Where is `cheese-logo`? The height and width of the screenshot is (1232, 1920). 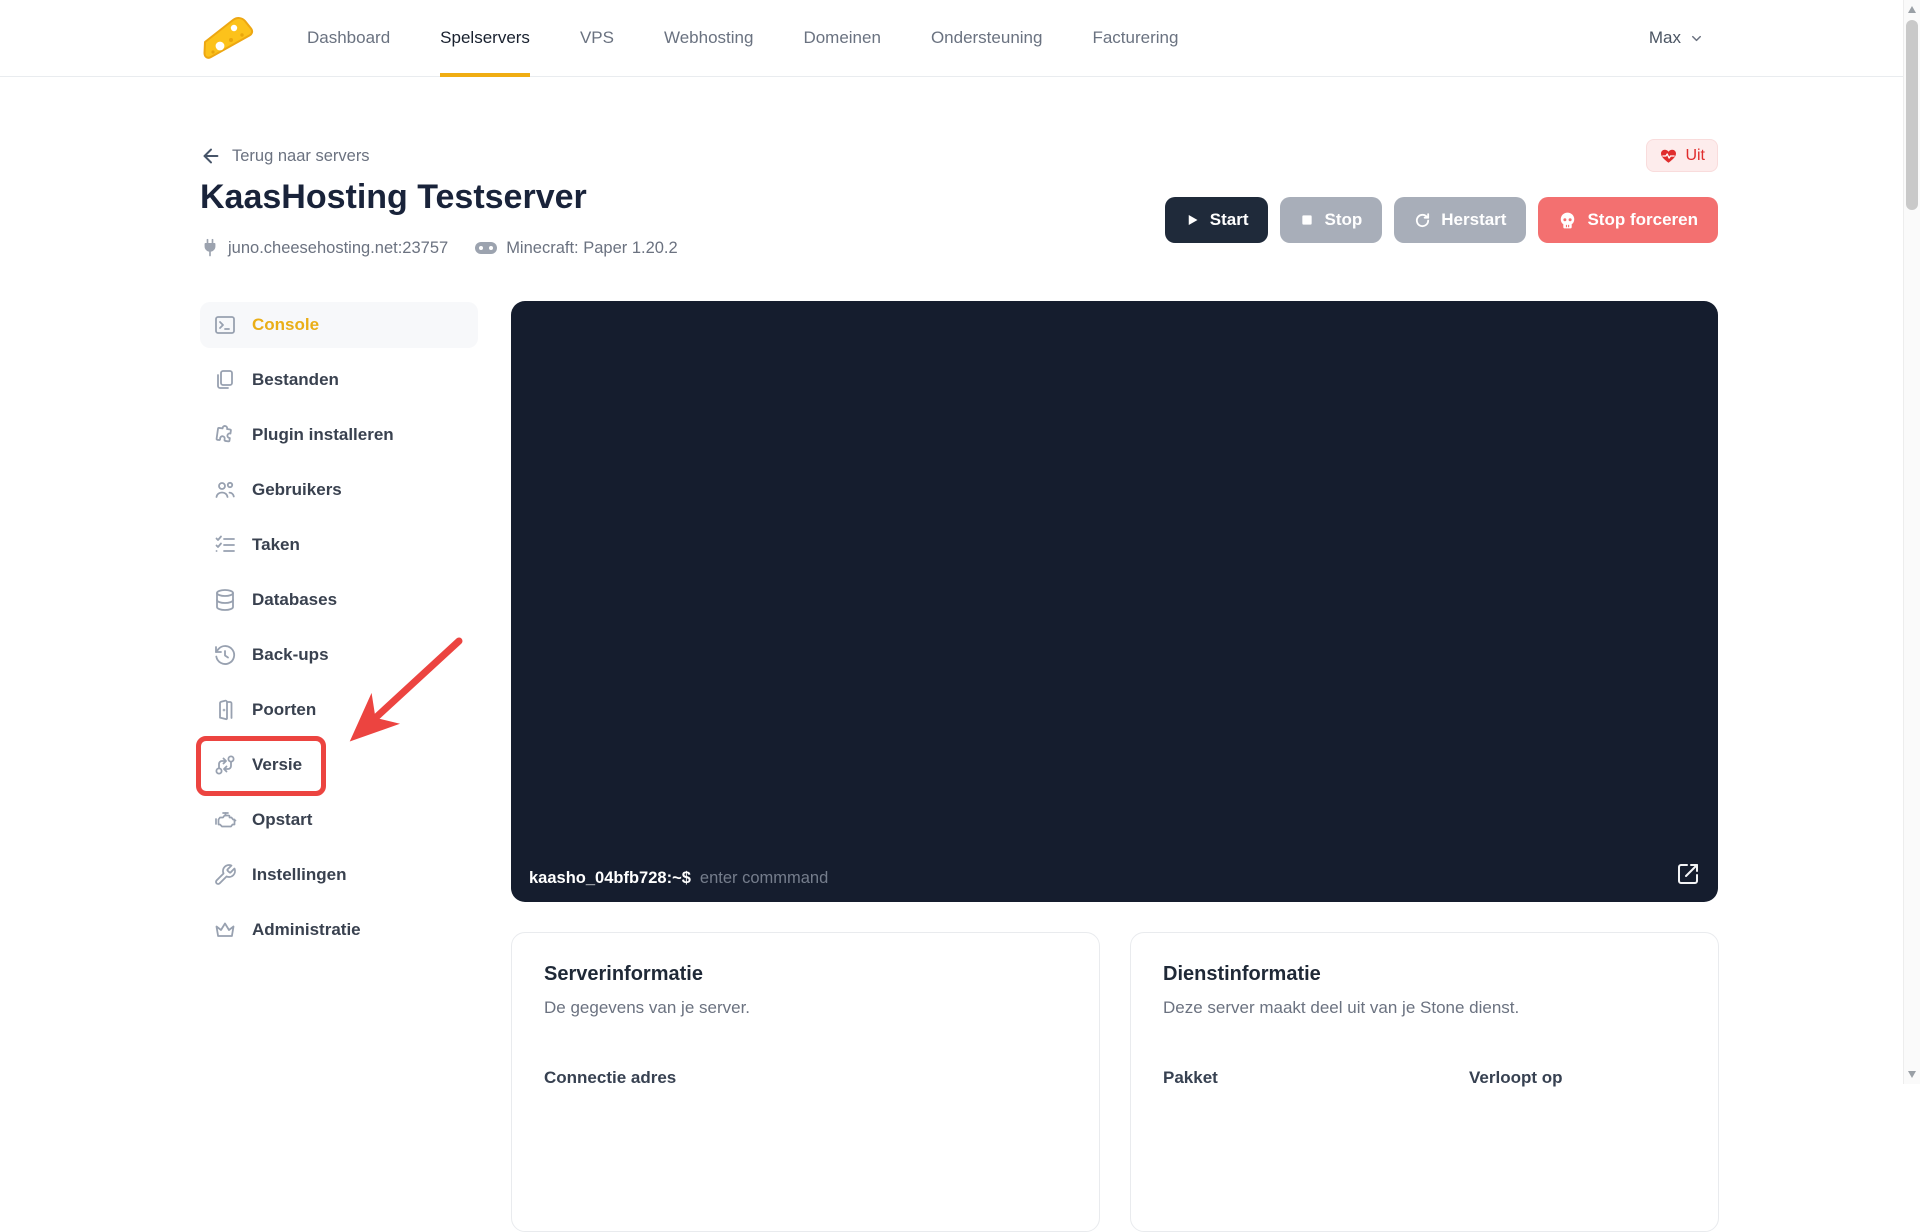 cheese-logo is located at coordinates (230, 38).